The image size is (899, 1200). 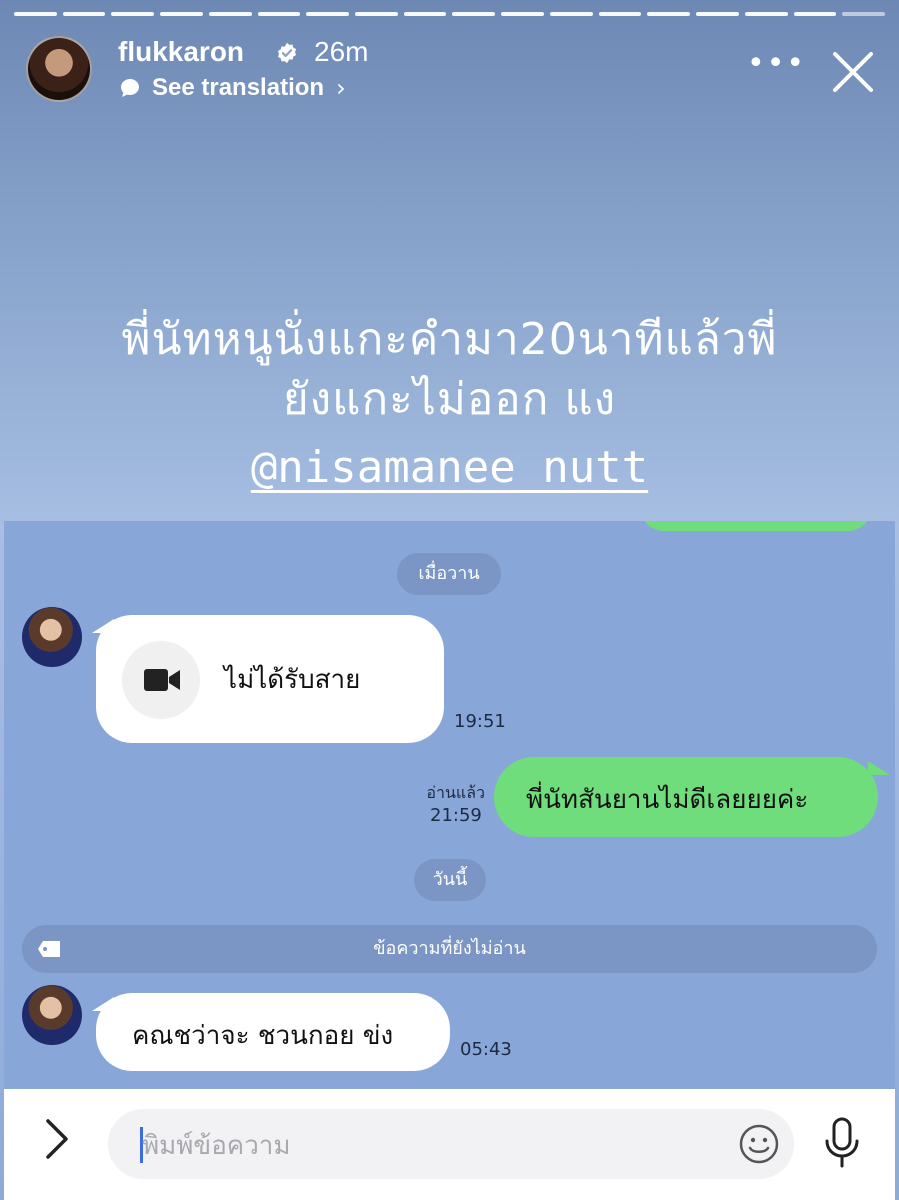 I want to click on microphone-icon, so click(x=842, y=1143).